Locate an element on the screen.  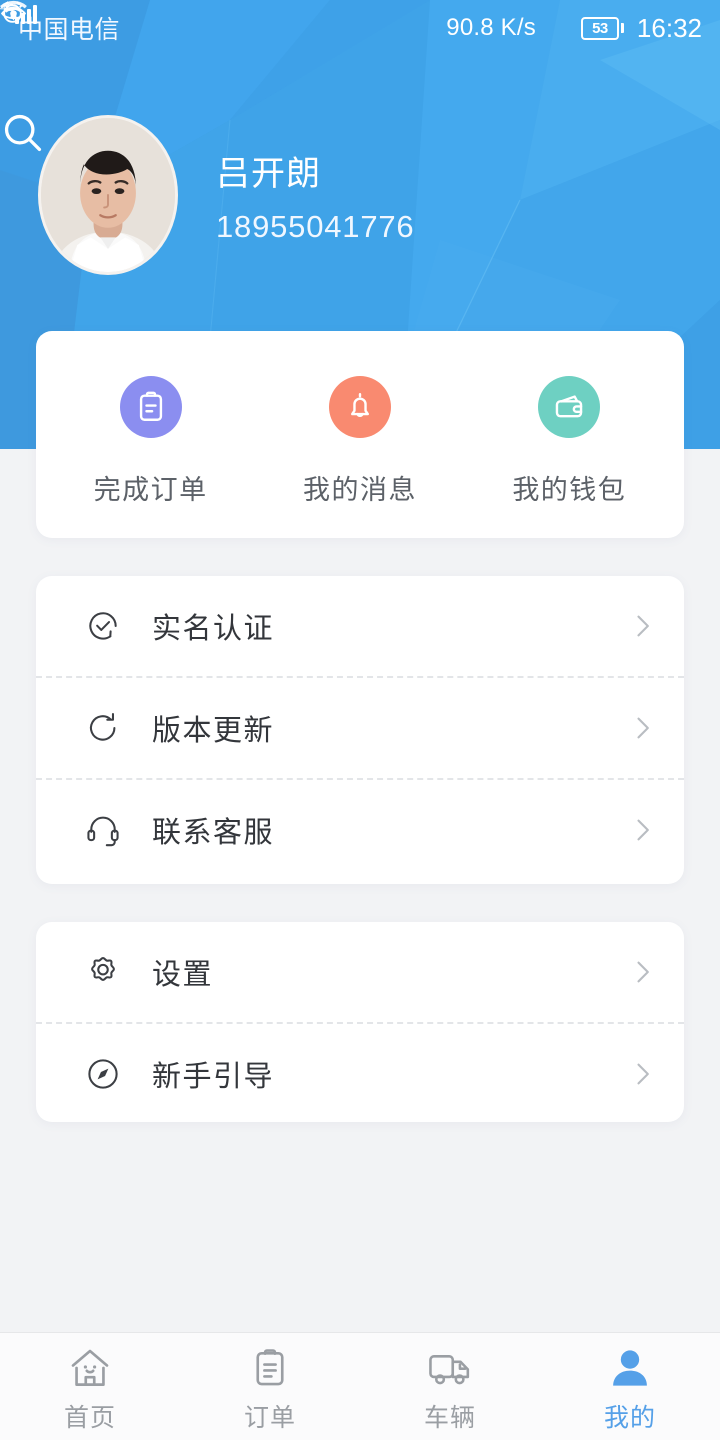
quick-actions-row: 完成订单 我的消息 我的钱包 is located at coordinates (360, 434).